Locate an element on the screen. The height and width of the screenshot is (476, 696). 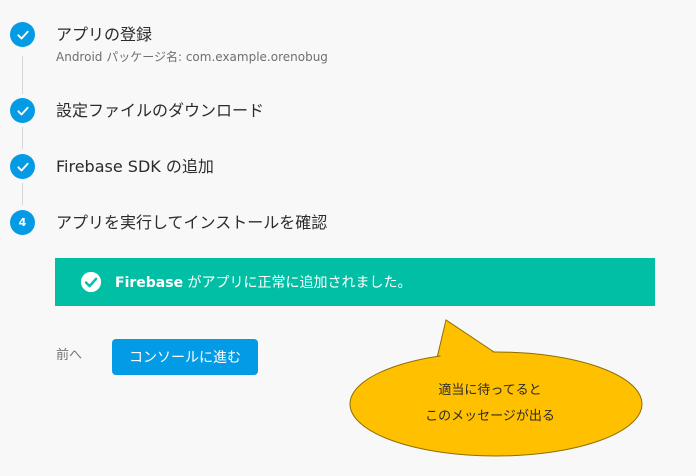
success-message: Firebase がアプリに正常に追加されました。 is located at coordinates (263, 282).